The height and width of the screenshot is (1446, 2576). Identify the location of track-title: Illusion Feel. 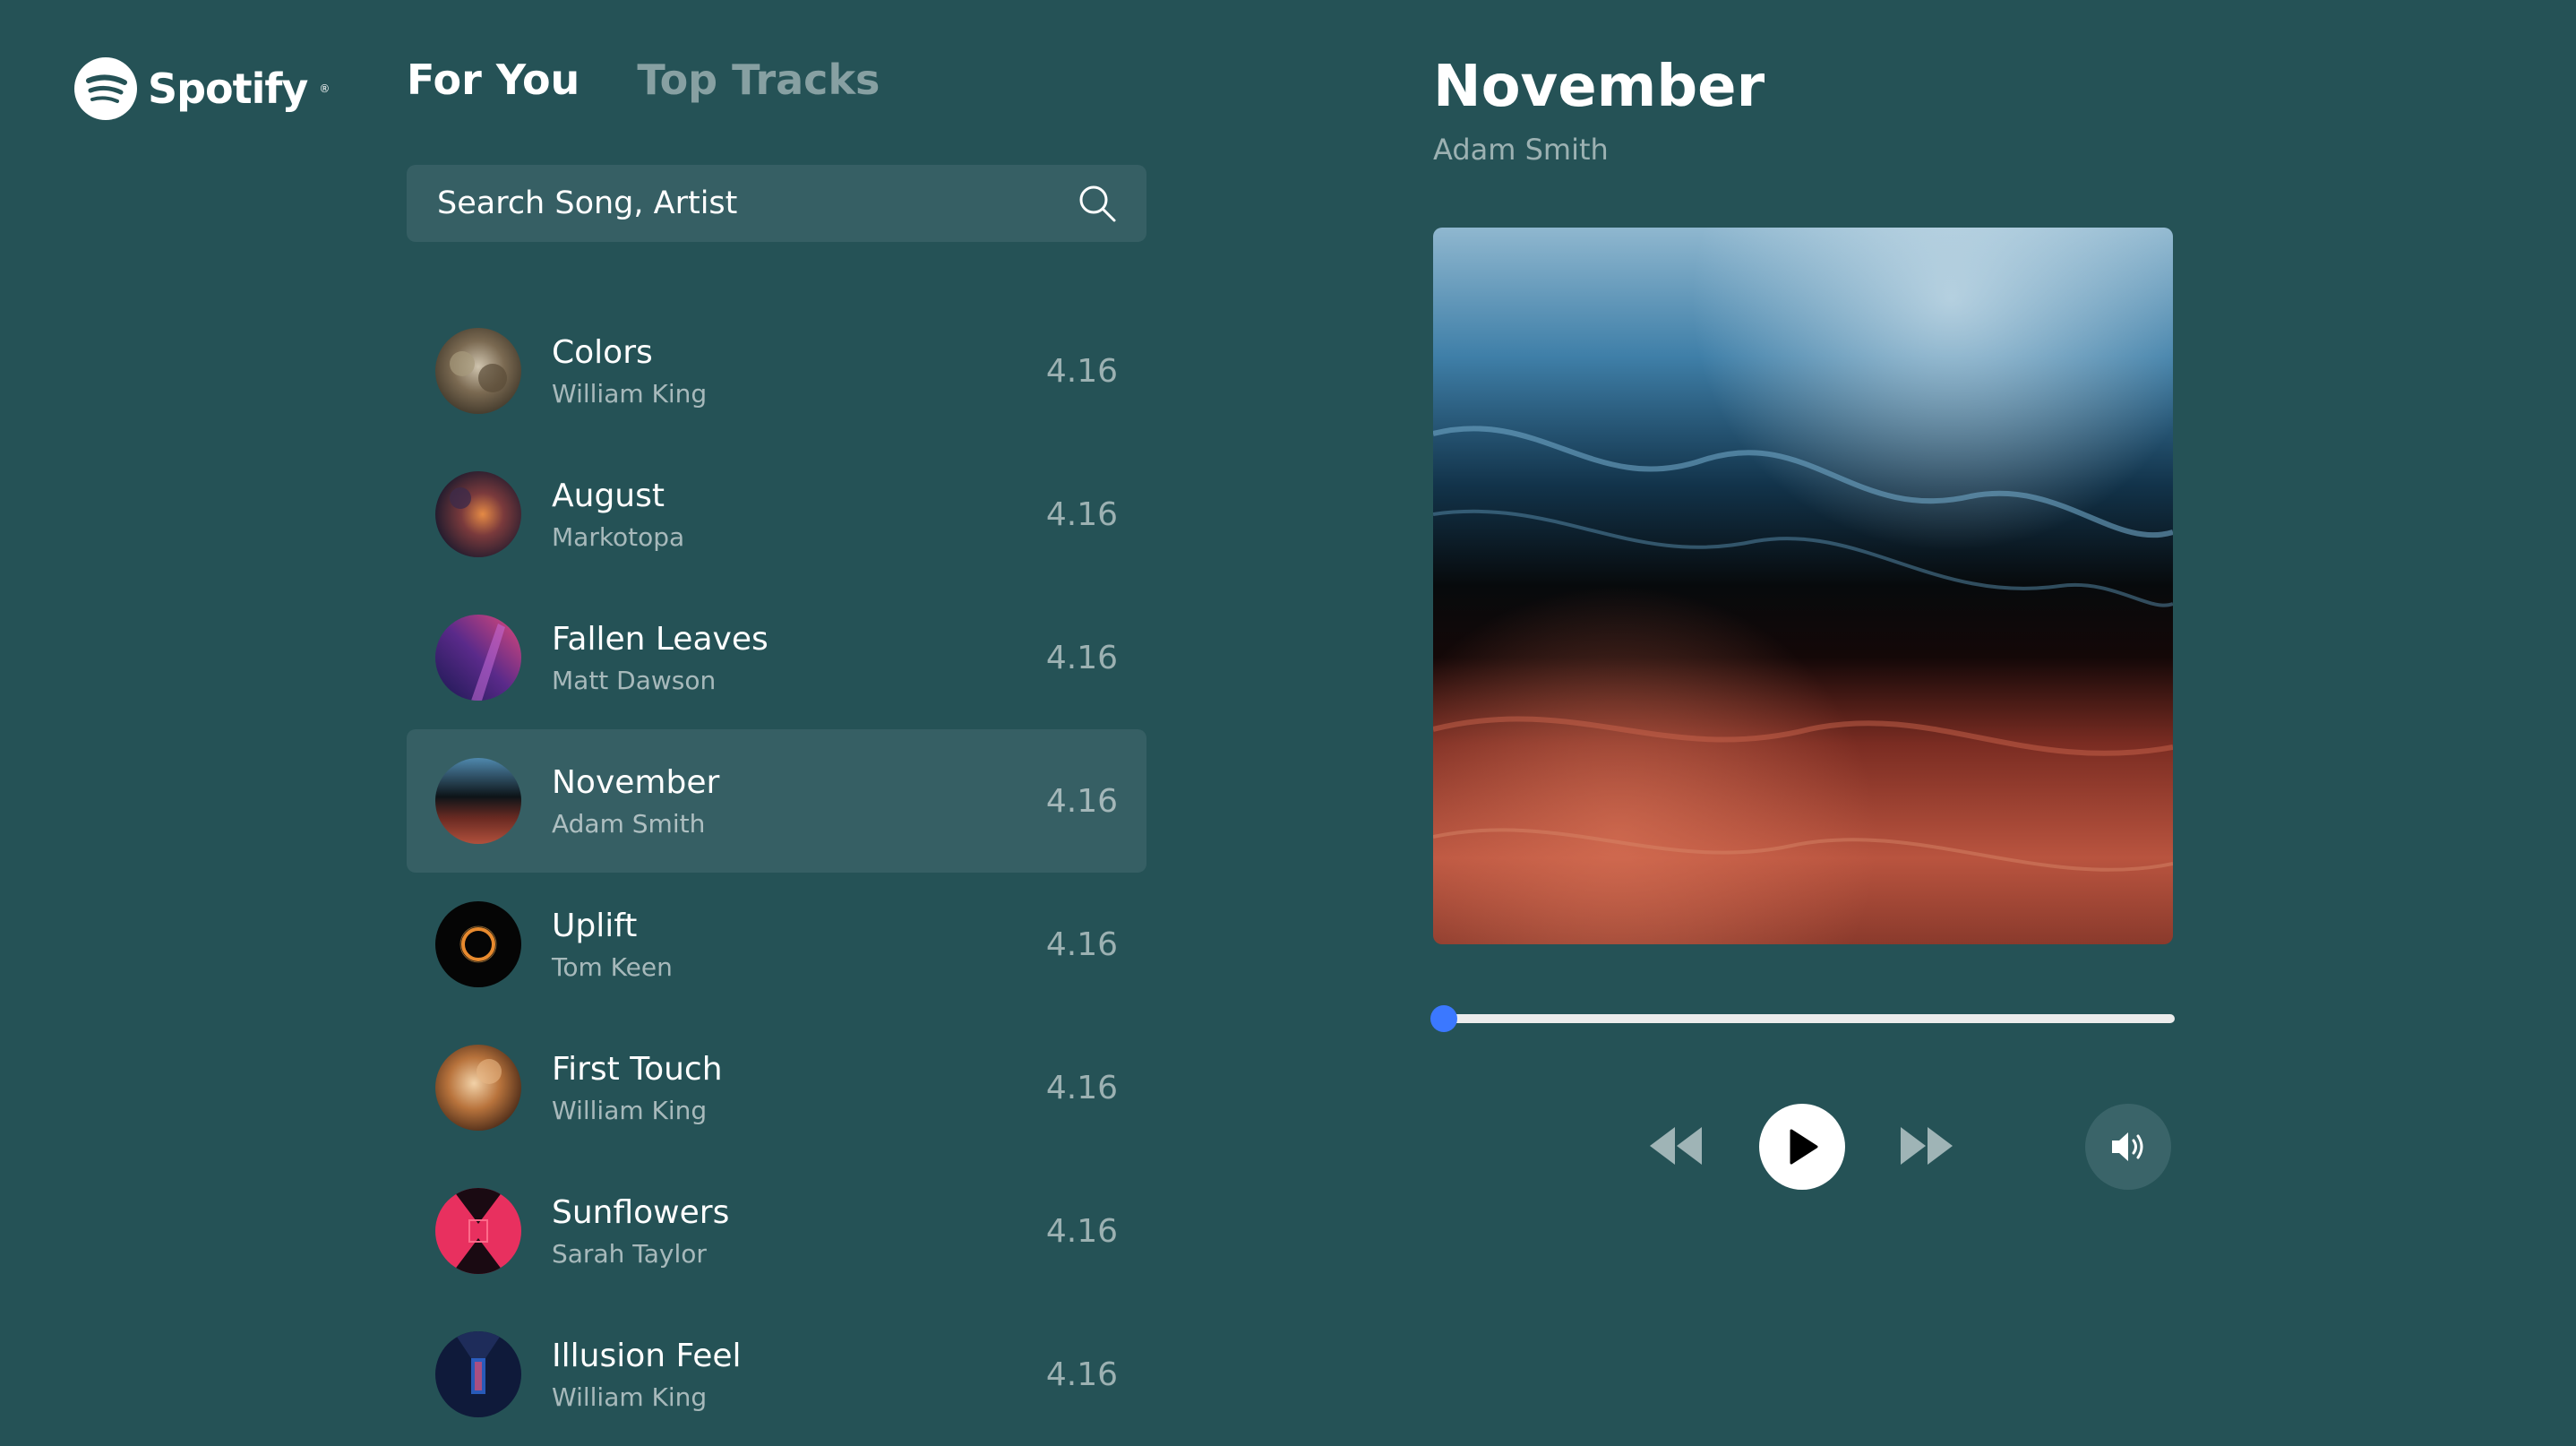
(647, 1355).